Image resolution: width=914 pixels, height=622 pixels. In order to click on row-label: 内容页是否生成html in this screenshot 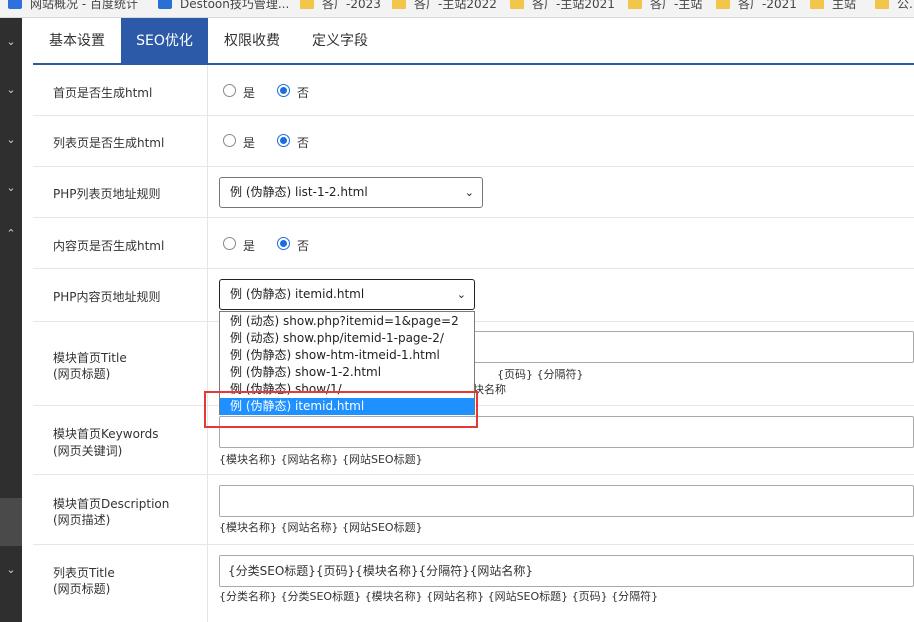, I will do `click(109, 246)`.